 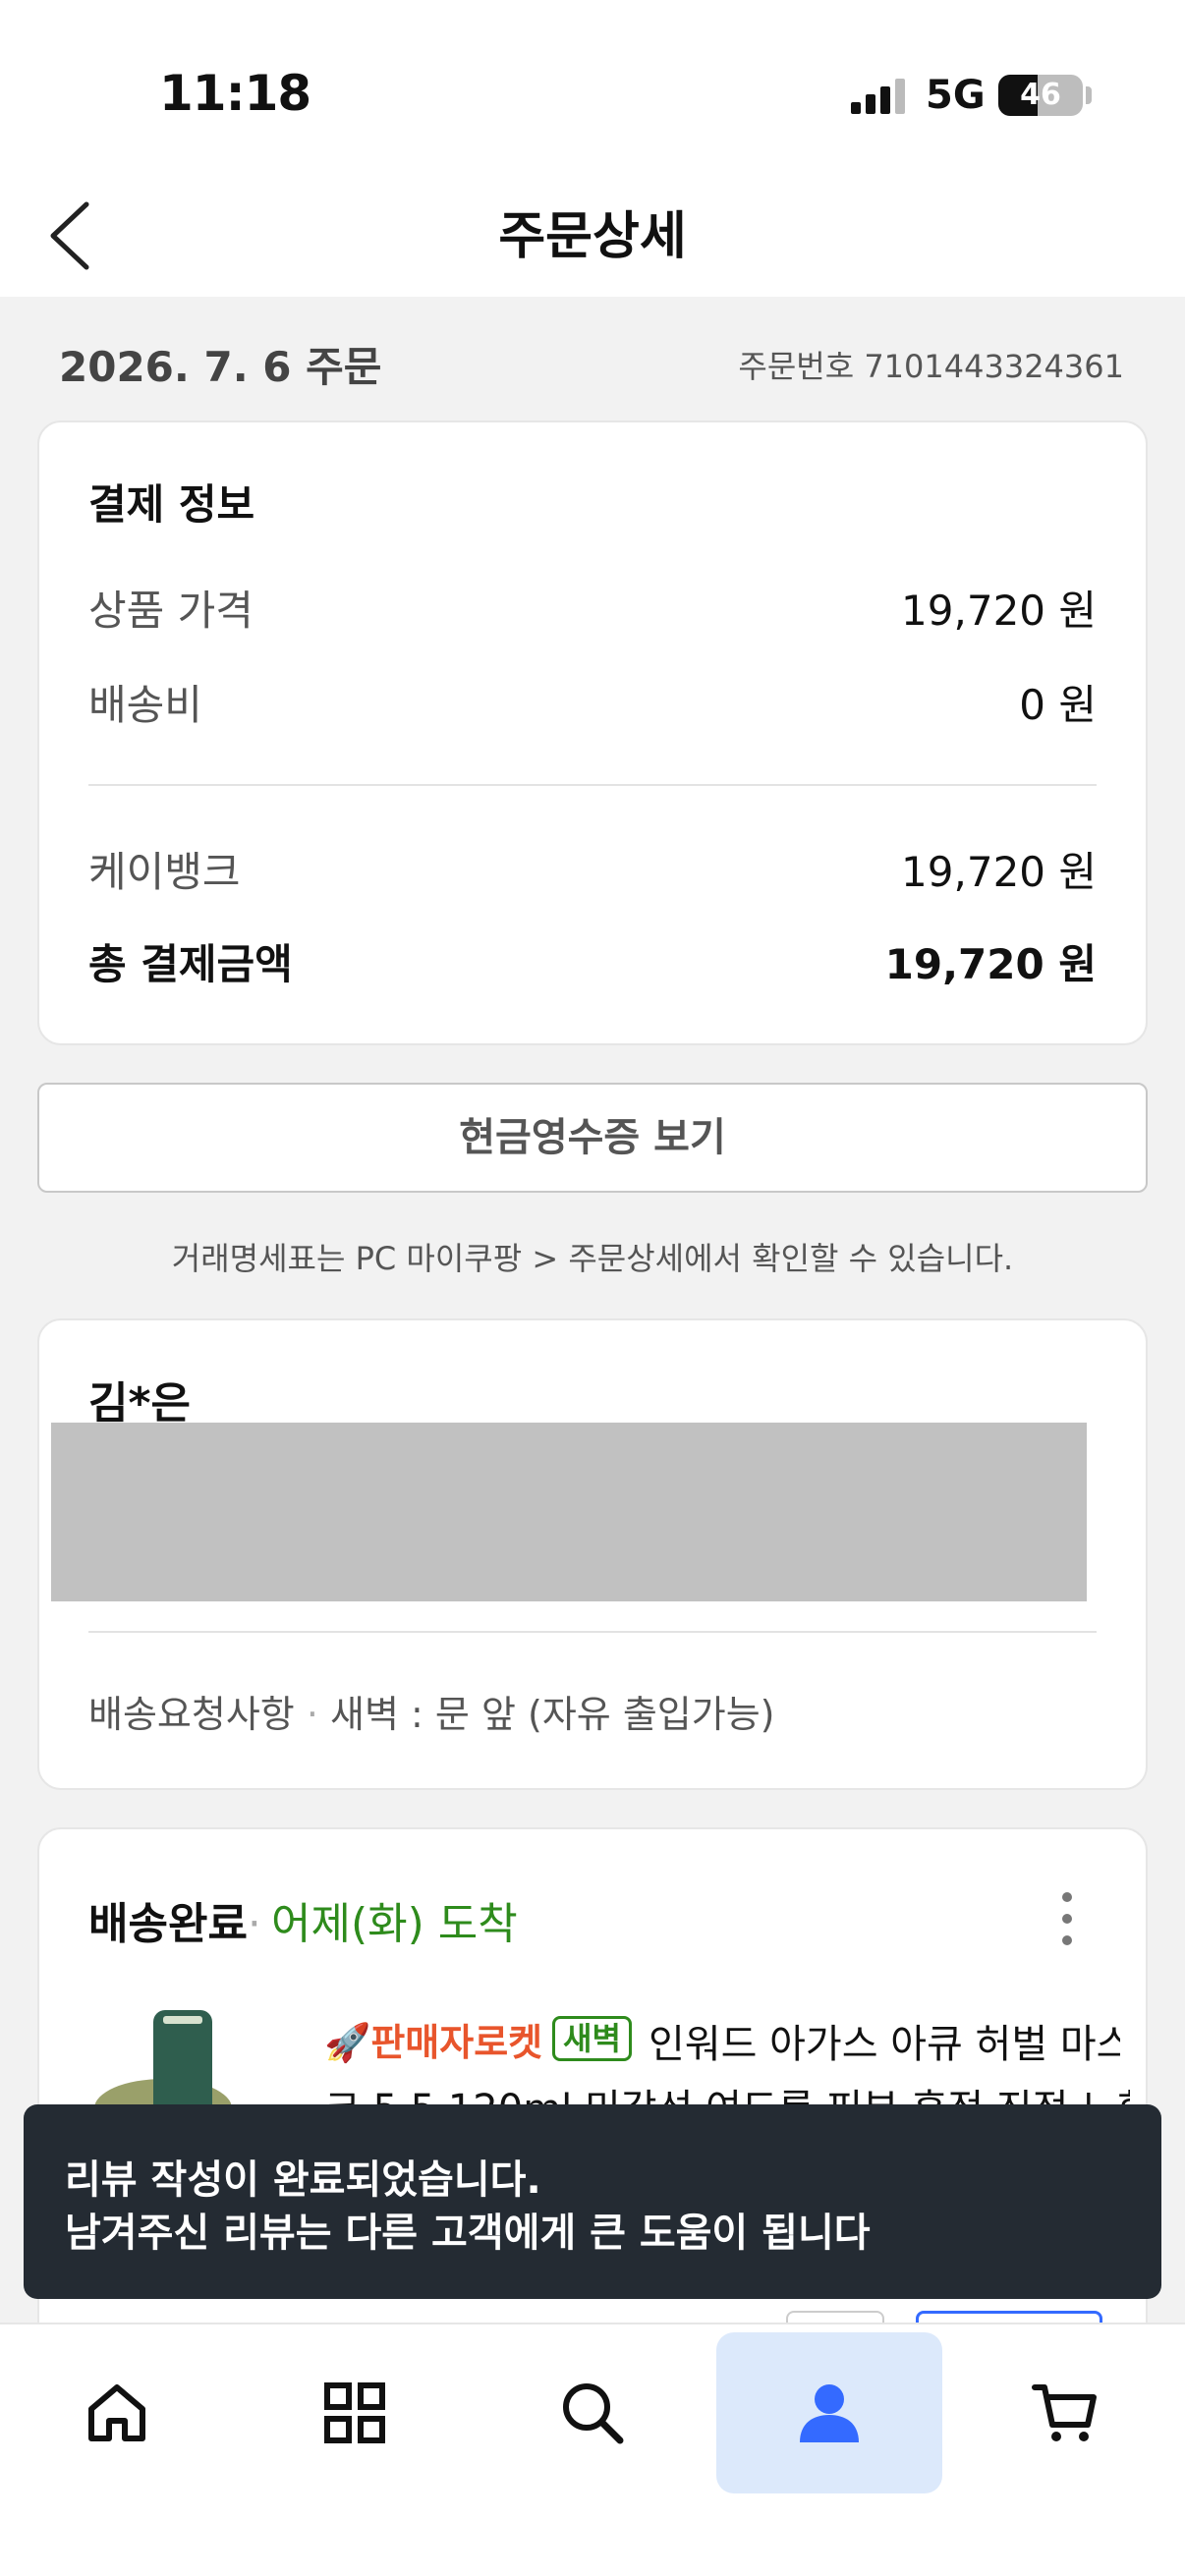 I want to click on page-title: 주문상세, so click(x=592, y=236).